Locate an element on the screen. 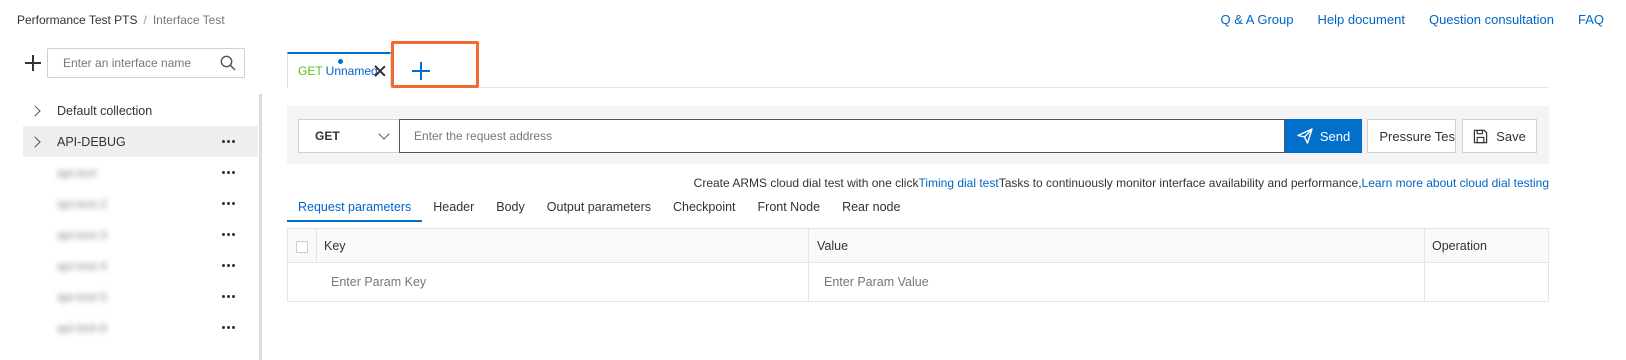 This screenshot has width=1626, height=360. tree-item: api-test-6 is located at coordinates (140, 327).